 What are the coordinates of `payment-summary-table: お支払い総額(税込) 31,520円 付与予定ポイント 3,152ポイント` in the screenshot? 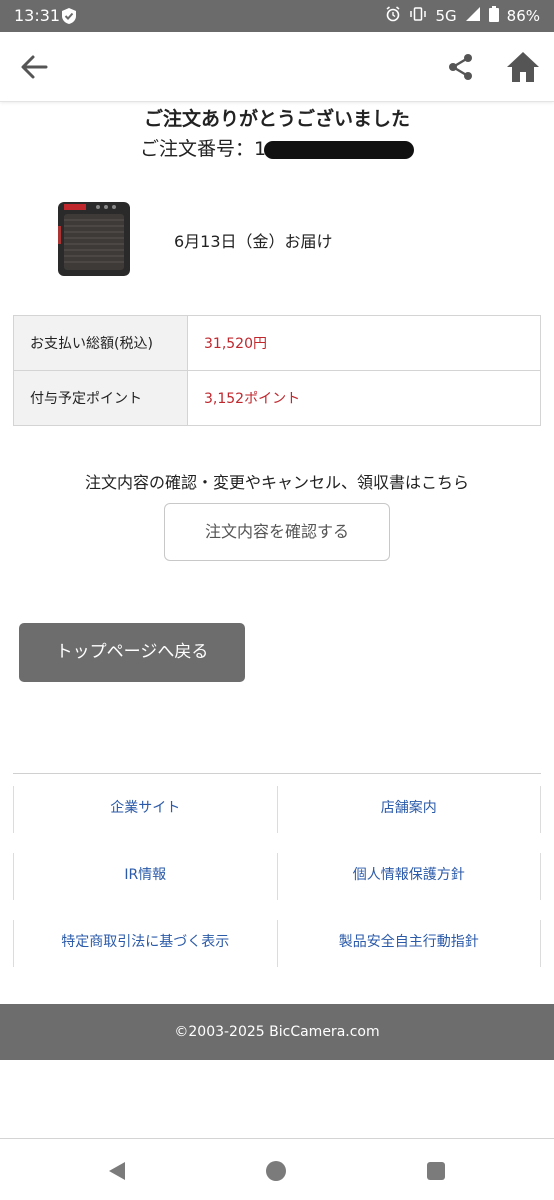 It's located at (277, 370).